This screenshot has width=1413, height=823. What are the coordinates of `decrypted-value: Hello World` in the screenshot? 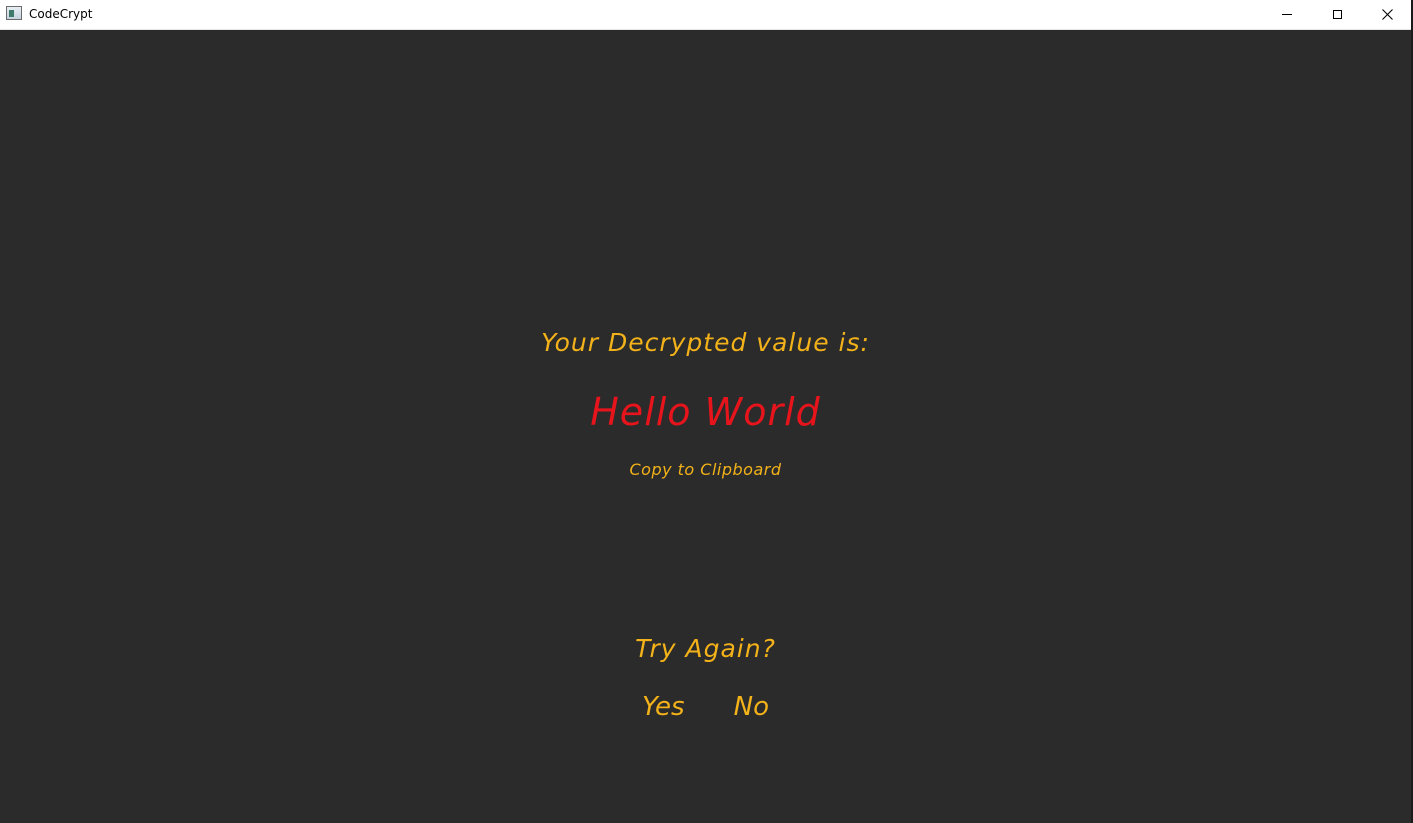 It's located at (705, 412).